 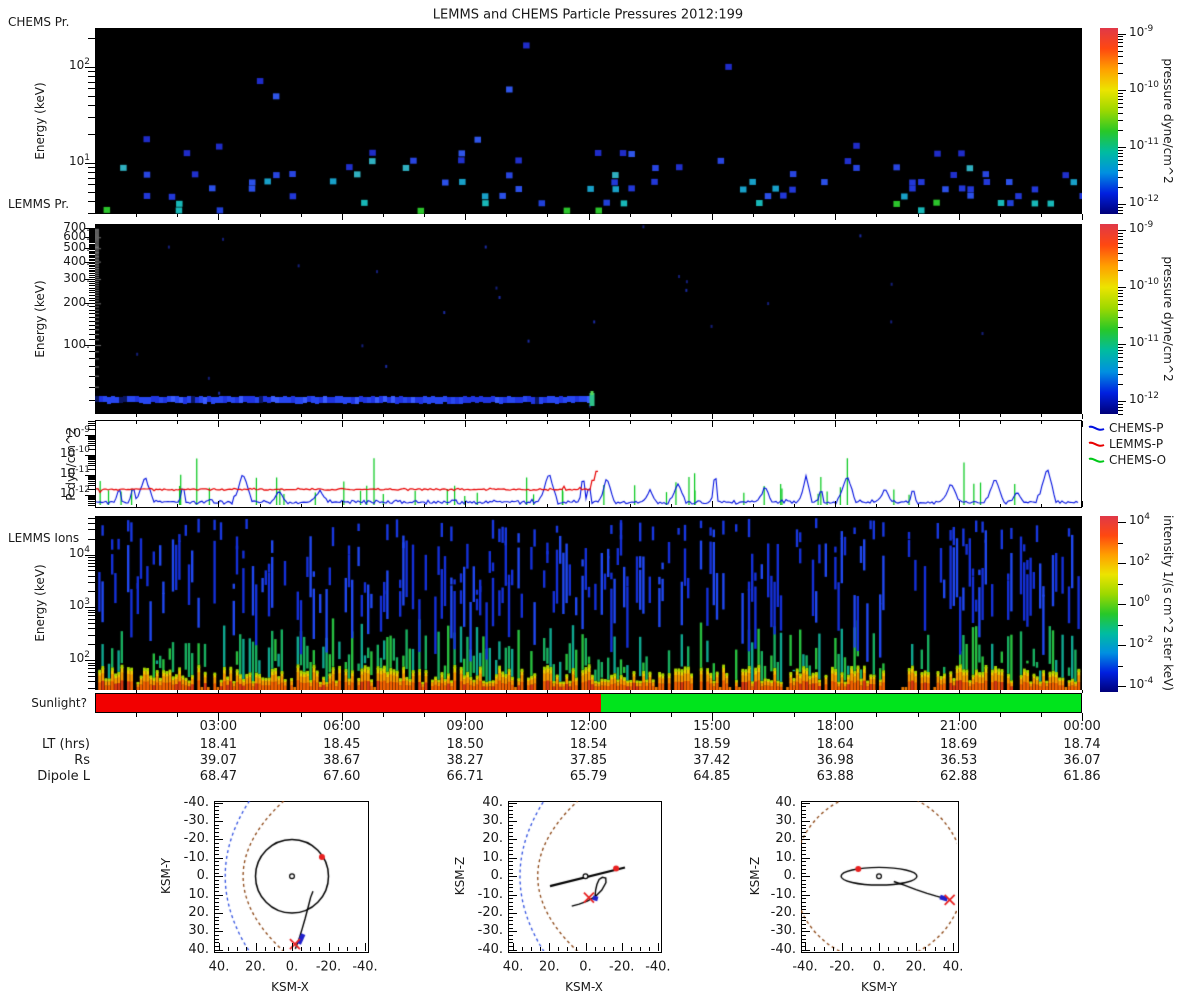 What do you see at coordinates (91, 506) in the screenshot?
I see `p3-y-minor-tick` at bounding box center [91, 506].